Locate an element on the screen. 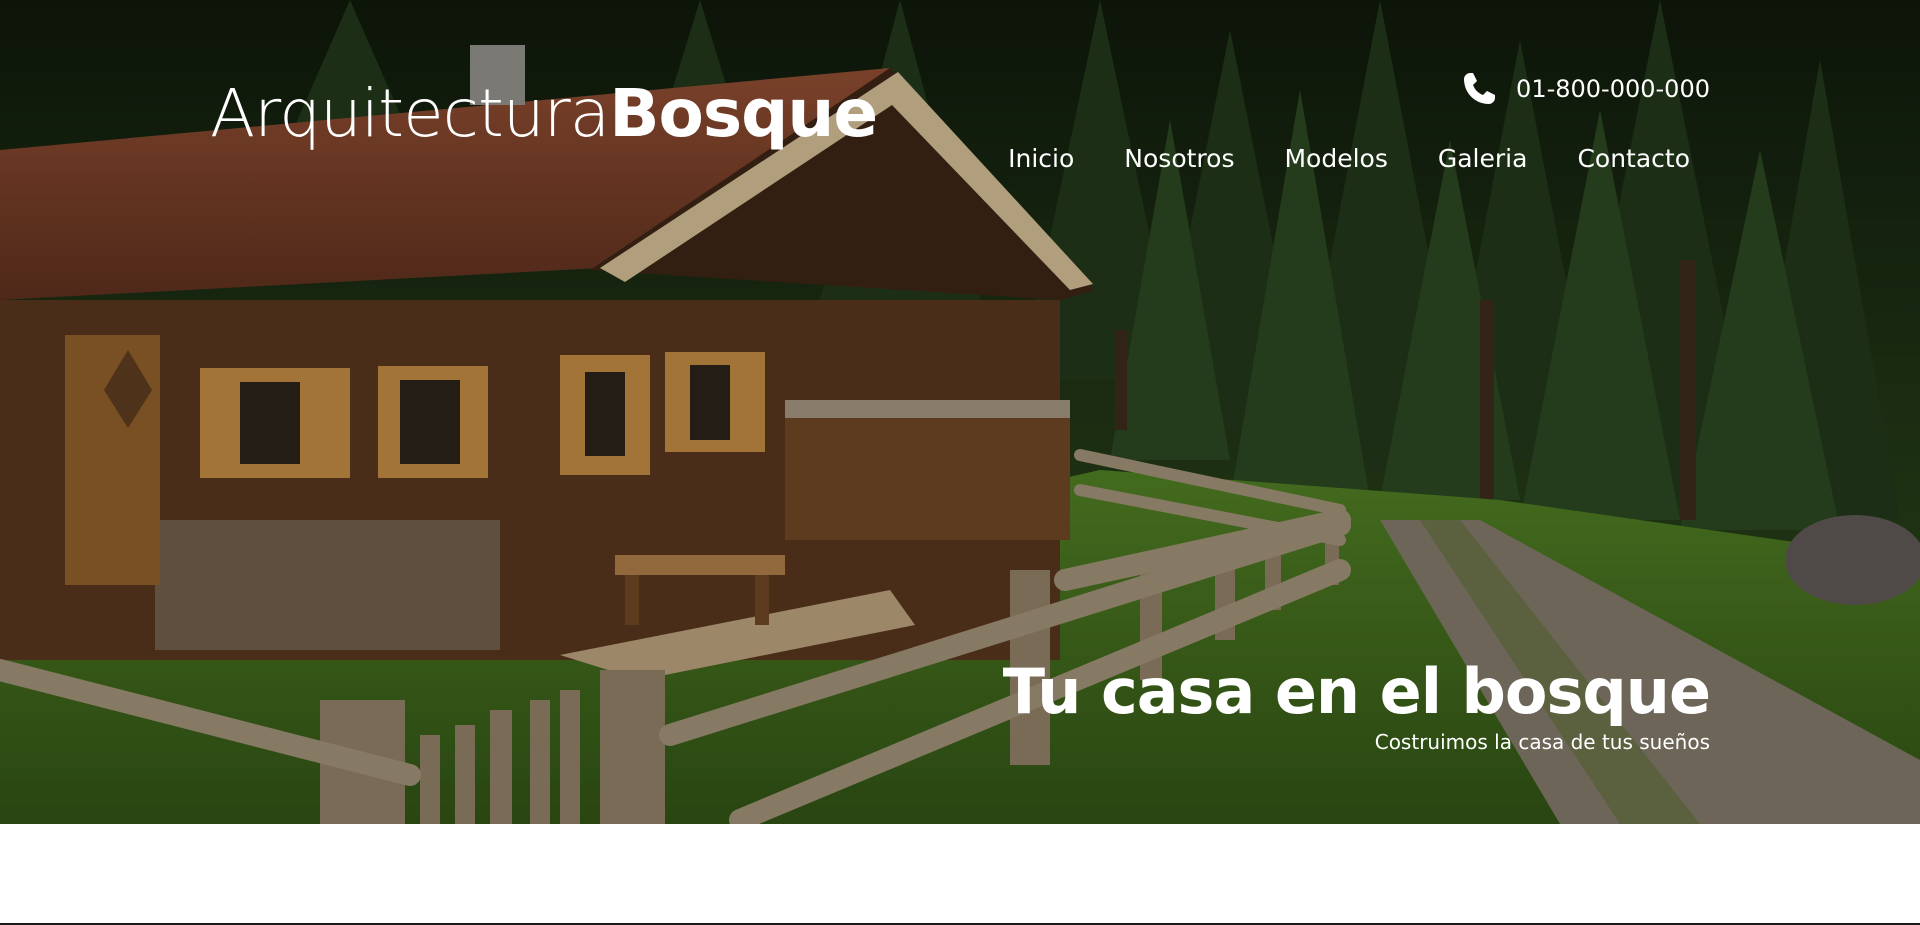  nav-item-contacto: Contacto is located at coordinates (1633, 158).